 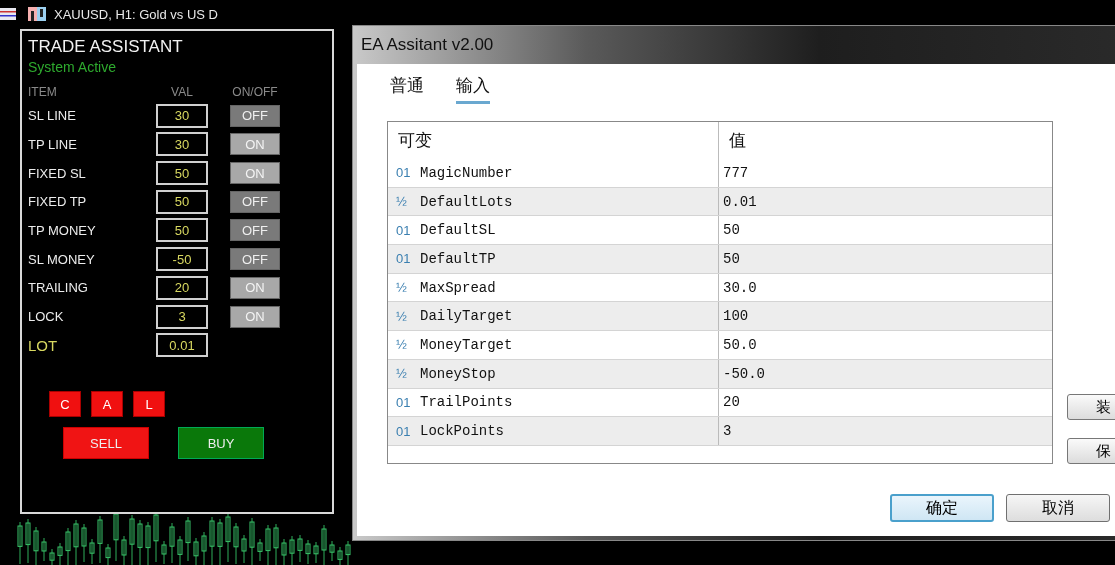 I want to click on table-row: ½ DefaultLots 0.01, so click(x=720, y=202).